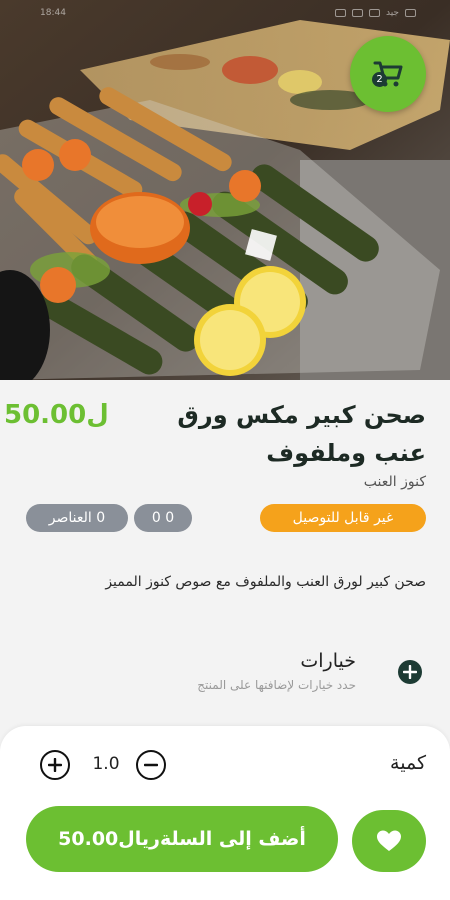 The image size is (450, 900). What do you see at coordinates (395, 482) in the screenshot?
I see `vendor-name: كنوز العنب` at bounding box center [395, 482].